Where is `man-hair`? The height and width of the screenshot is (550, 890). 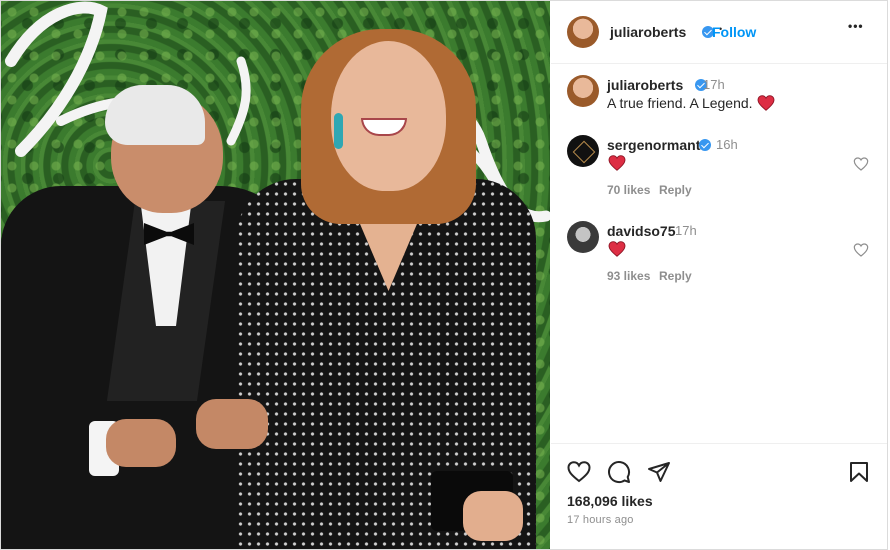 man-hair is located at coordinates (155, 115).